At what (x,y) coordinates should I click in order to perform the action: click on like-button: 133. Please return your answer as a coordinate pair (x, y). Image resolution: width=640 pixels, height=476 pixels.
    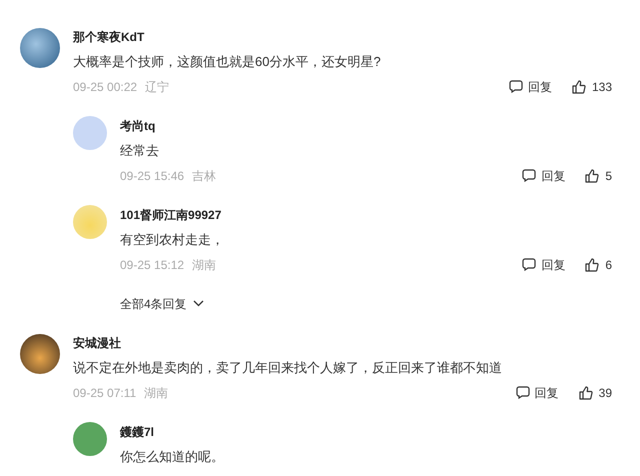
    Looking at the image, I should click on (592, 87).